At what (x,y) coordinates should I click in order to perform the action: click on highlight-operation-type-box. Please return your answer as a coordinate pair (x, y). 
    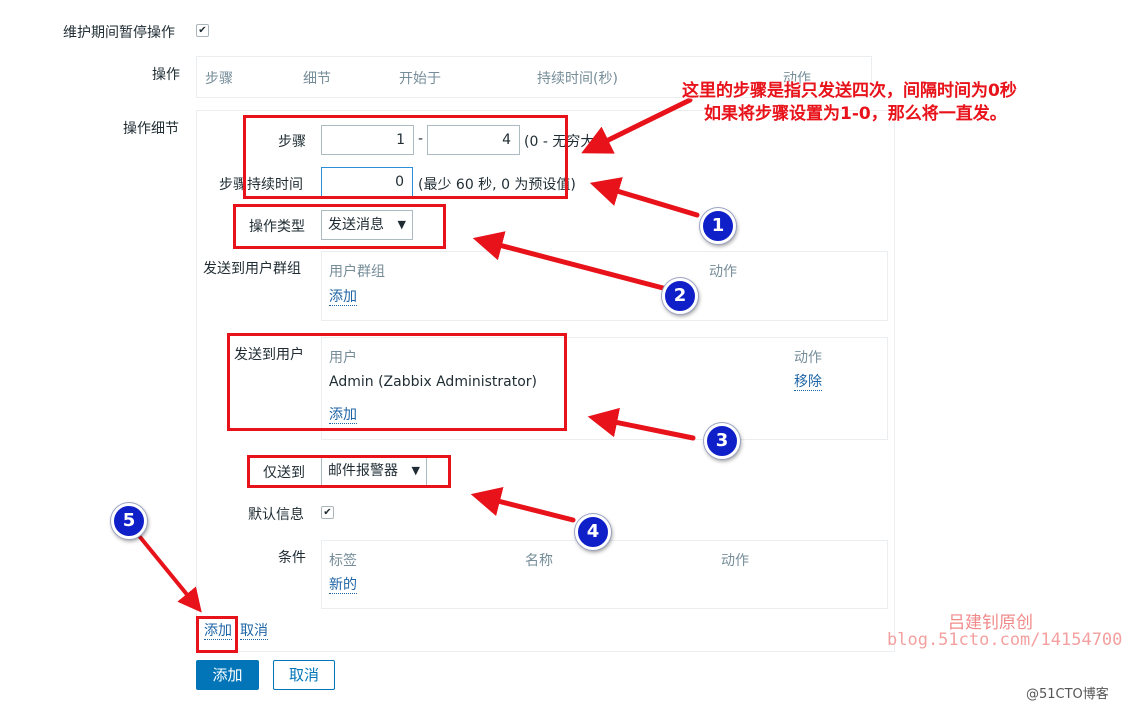
    Looking at the image, I should click on (339, 226).